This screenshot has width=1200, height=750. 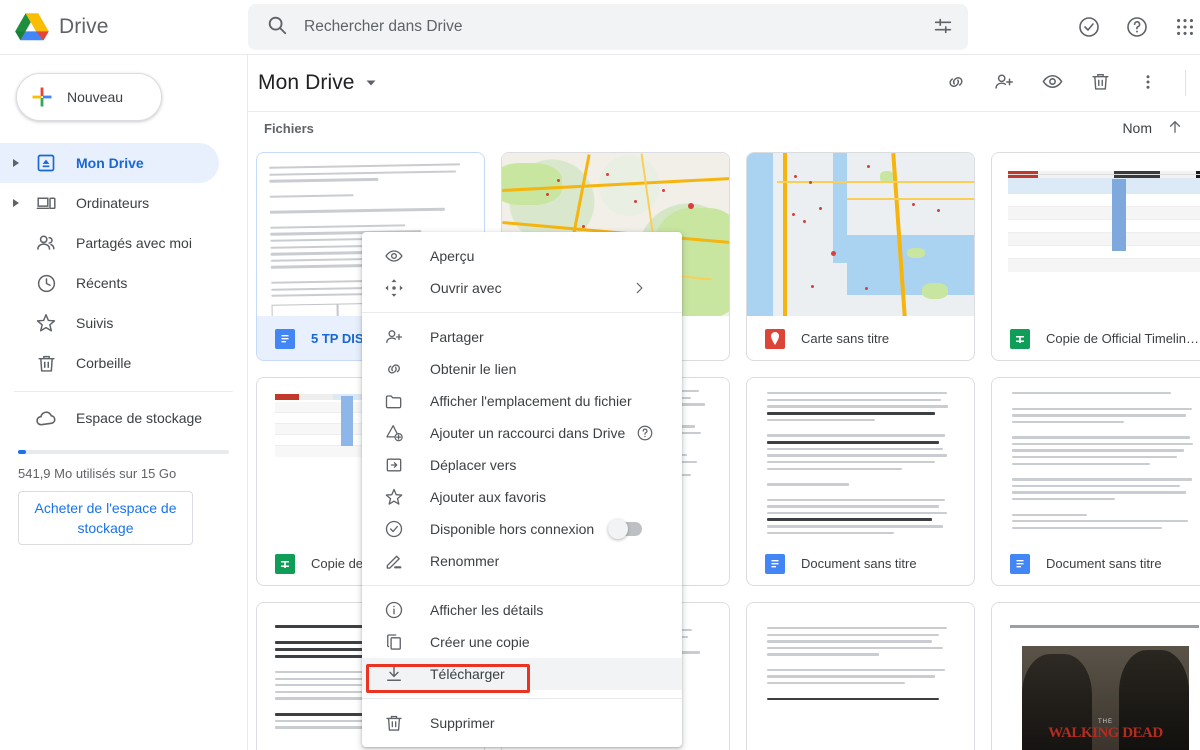 I want to click on offline-toggle, so click(x=625, y=529).